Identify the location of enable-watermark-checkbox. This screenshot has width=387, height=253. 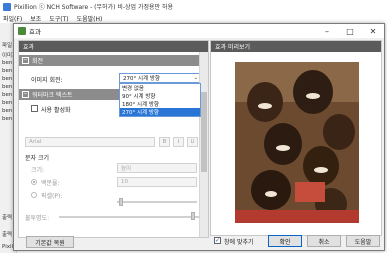
(34, 108).